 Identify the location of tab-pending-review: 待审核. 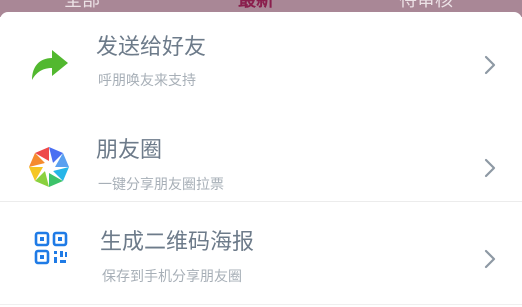
(426, 5).